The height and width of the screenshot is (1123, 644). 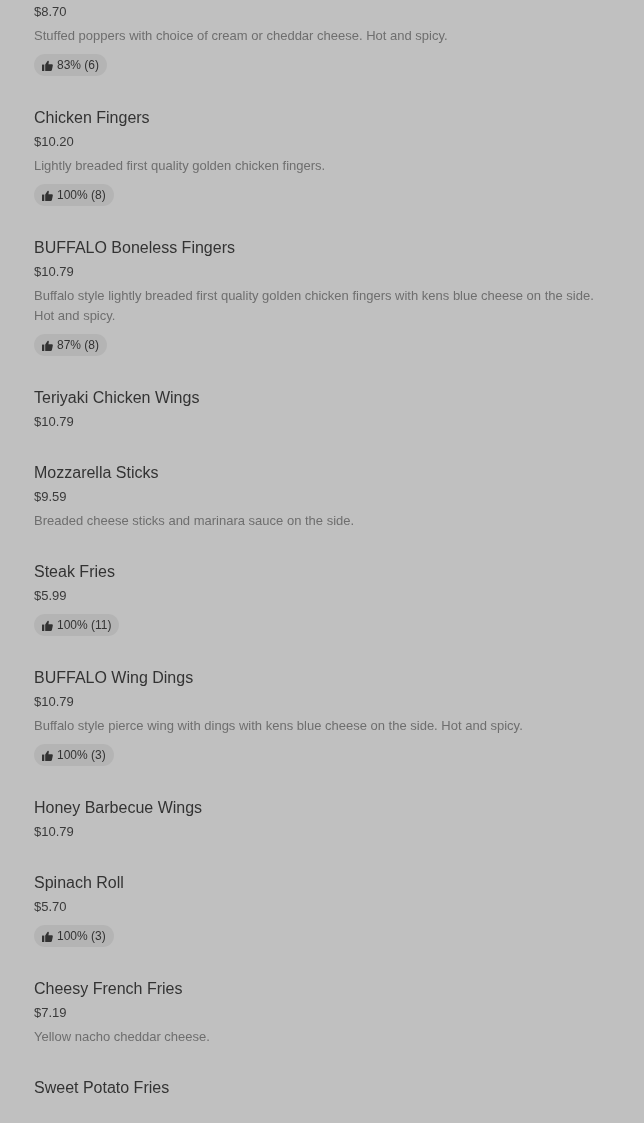 What do you see at coordinates (97, 473) in the screenshot?
I see `item-name: Mozzarella Sticks` at bounding box center [97, 473].